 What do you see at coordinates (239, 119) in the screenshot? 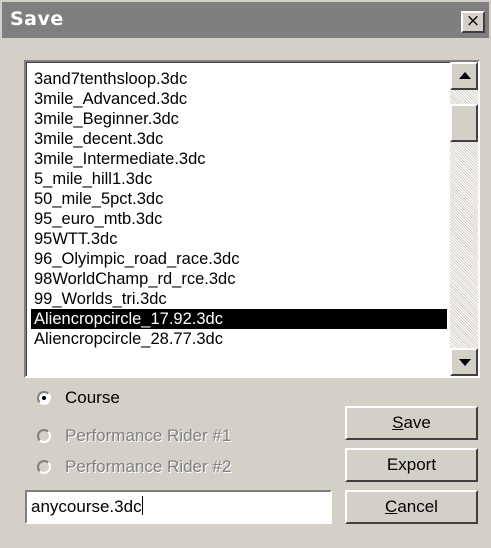
I see `list-item: 3mile_Beginner.3dc` at bounding box center [239, 119].